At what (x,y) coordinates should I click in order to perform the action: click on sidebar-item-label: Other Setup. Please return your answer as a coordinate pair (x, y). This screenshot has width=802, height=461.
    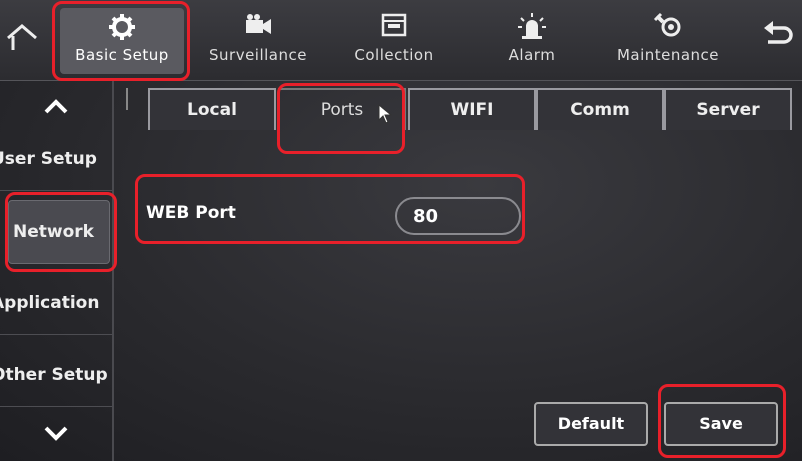
    Looking at the image, I should click on (54, 375).